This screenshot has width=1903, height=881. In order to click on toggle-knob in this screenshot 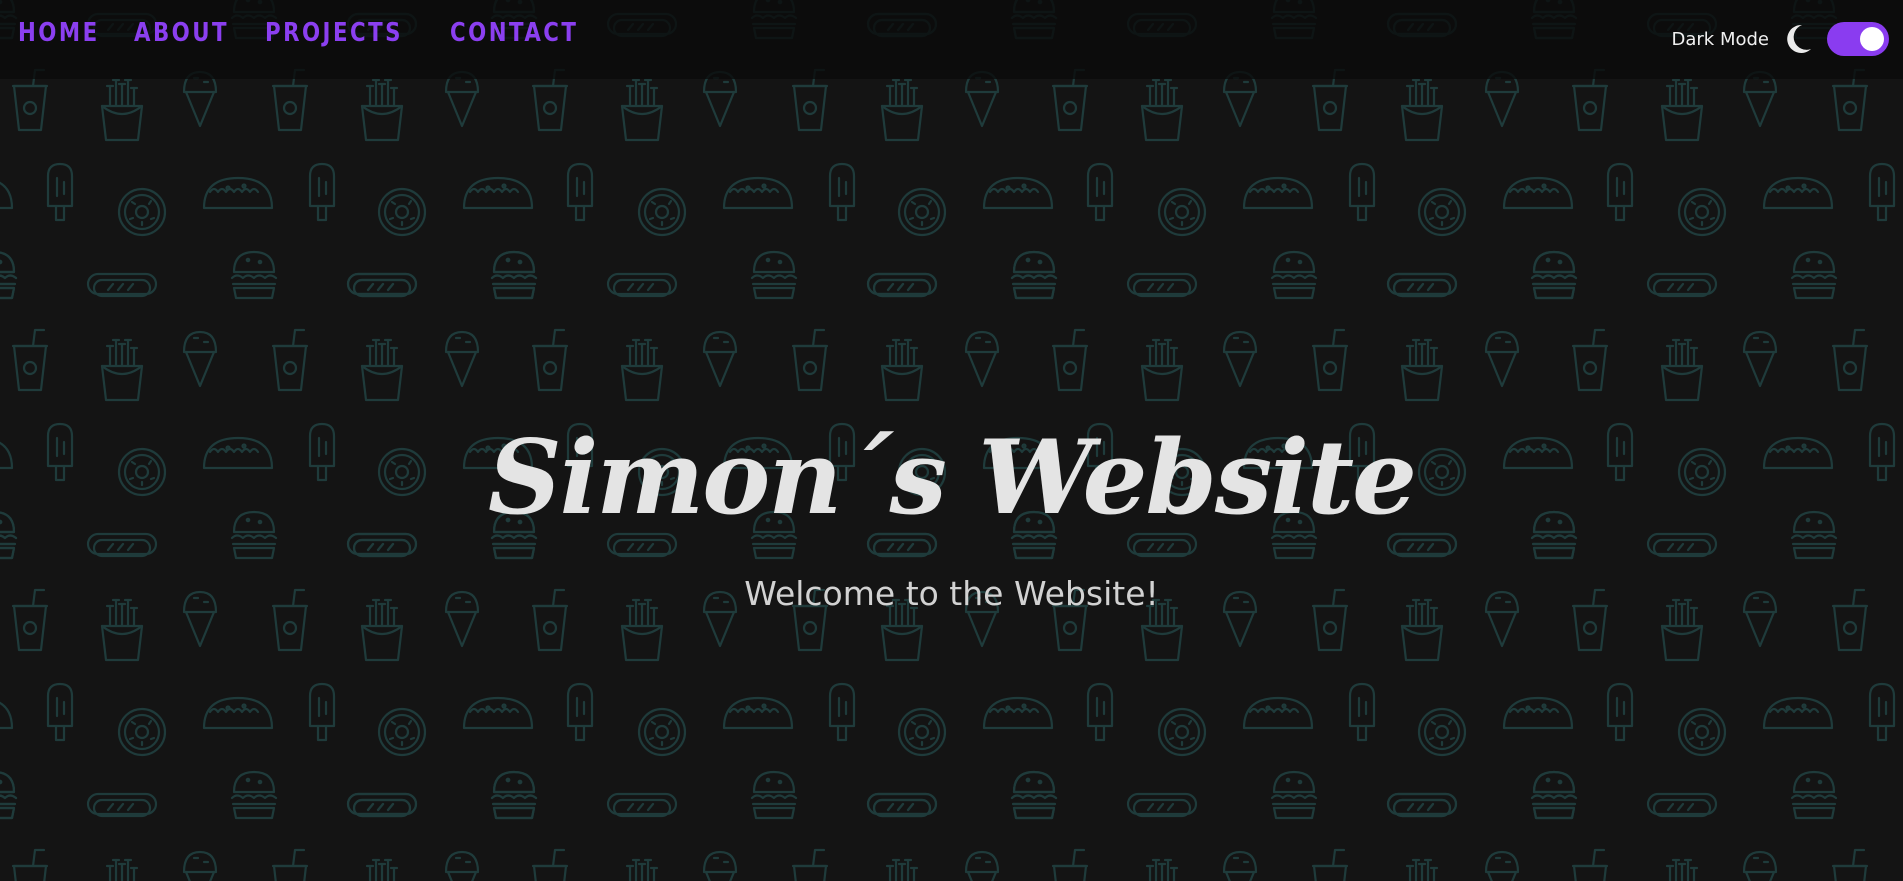, I will do `click(1872, 39)`.